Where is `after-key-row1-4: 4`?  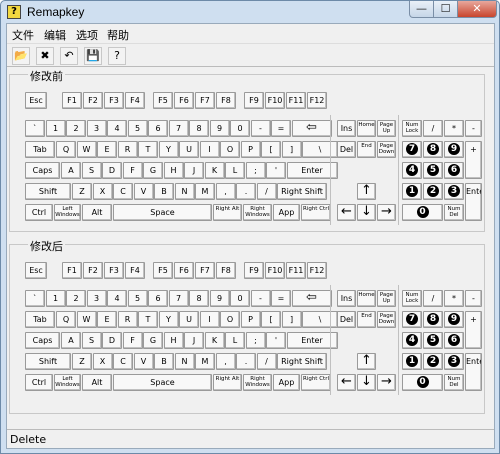
after-key-row1-4: 4 is located at coordinates (117, 298).